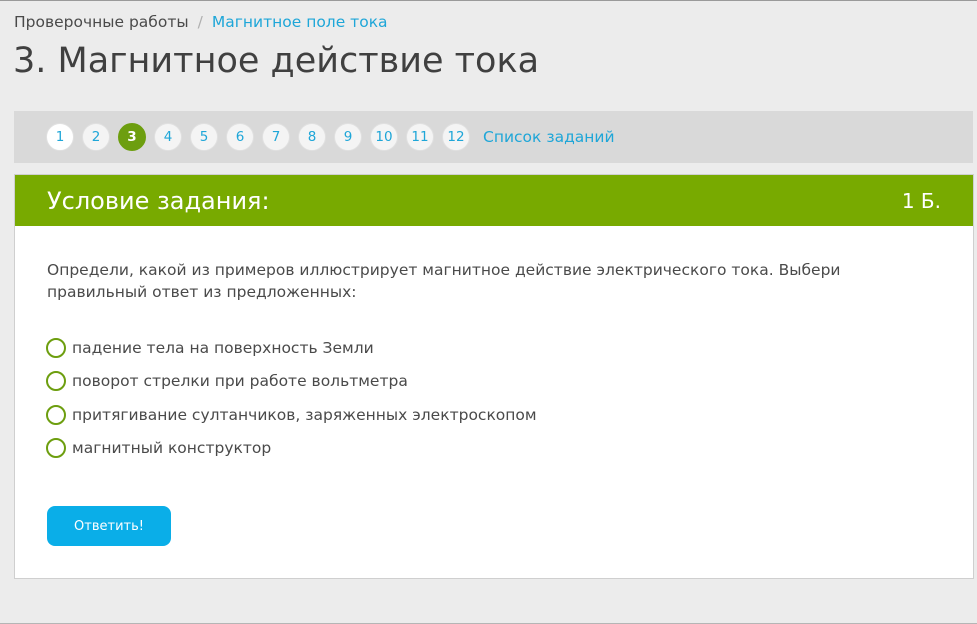 The height and width of the screenshot is (624, 977). I want to click on breadcrumb: Проверочные работы / Магнитное поле тока, so click(201, 22).